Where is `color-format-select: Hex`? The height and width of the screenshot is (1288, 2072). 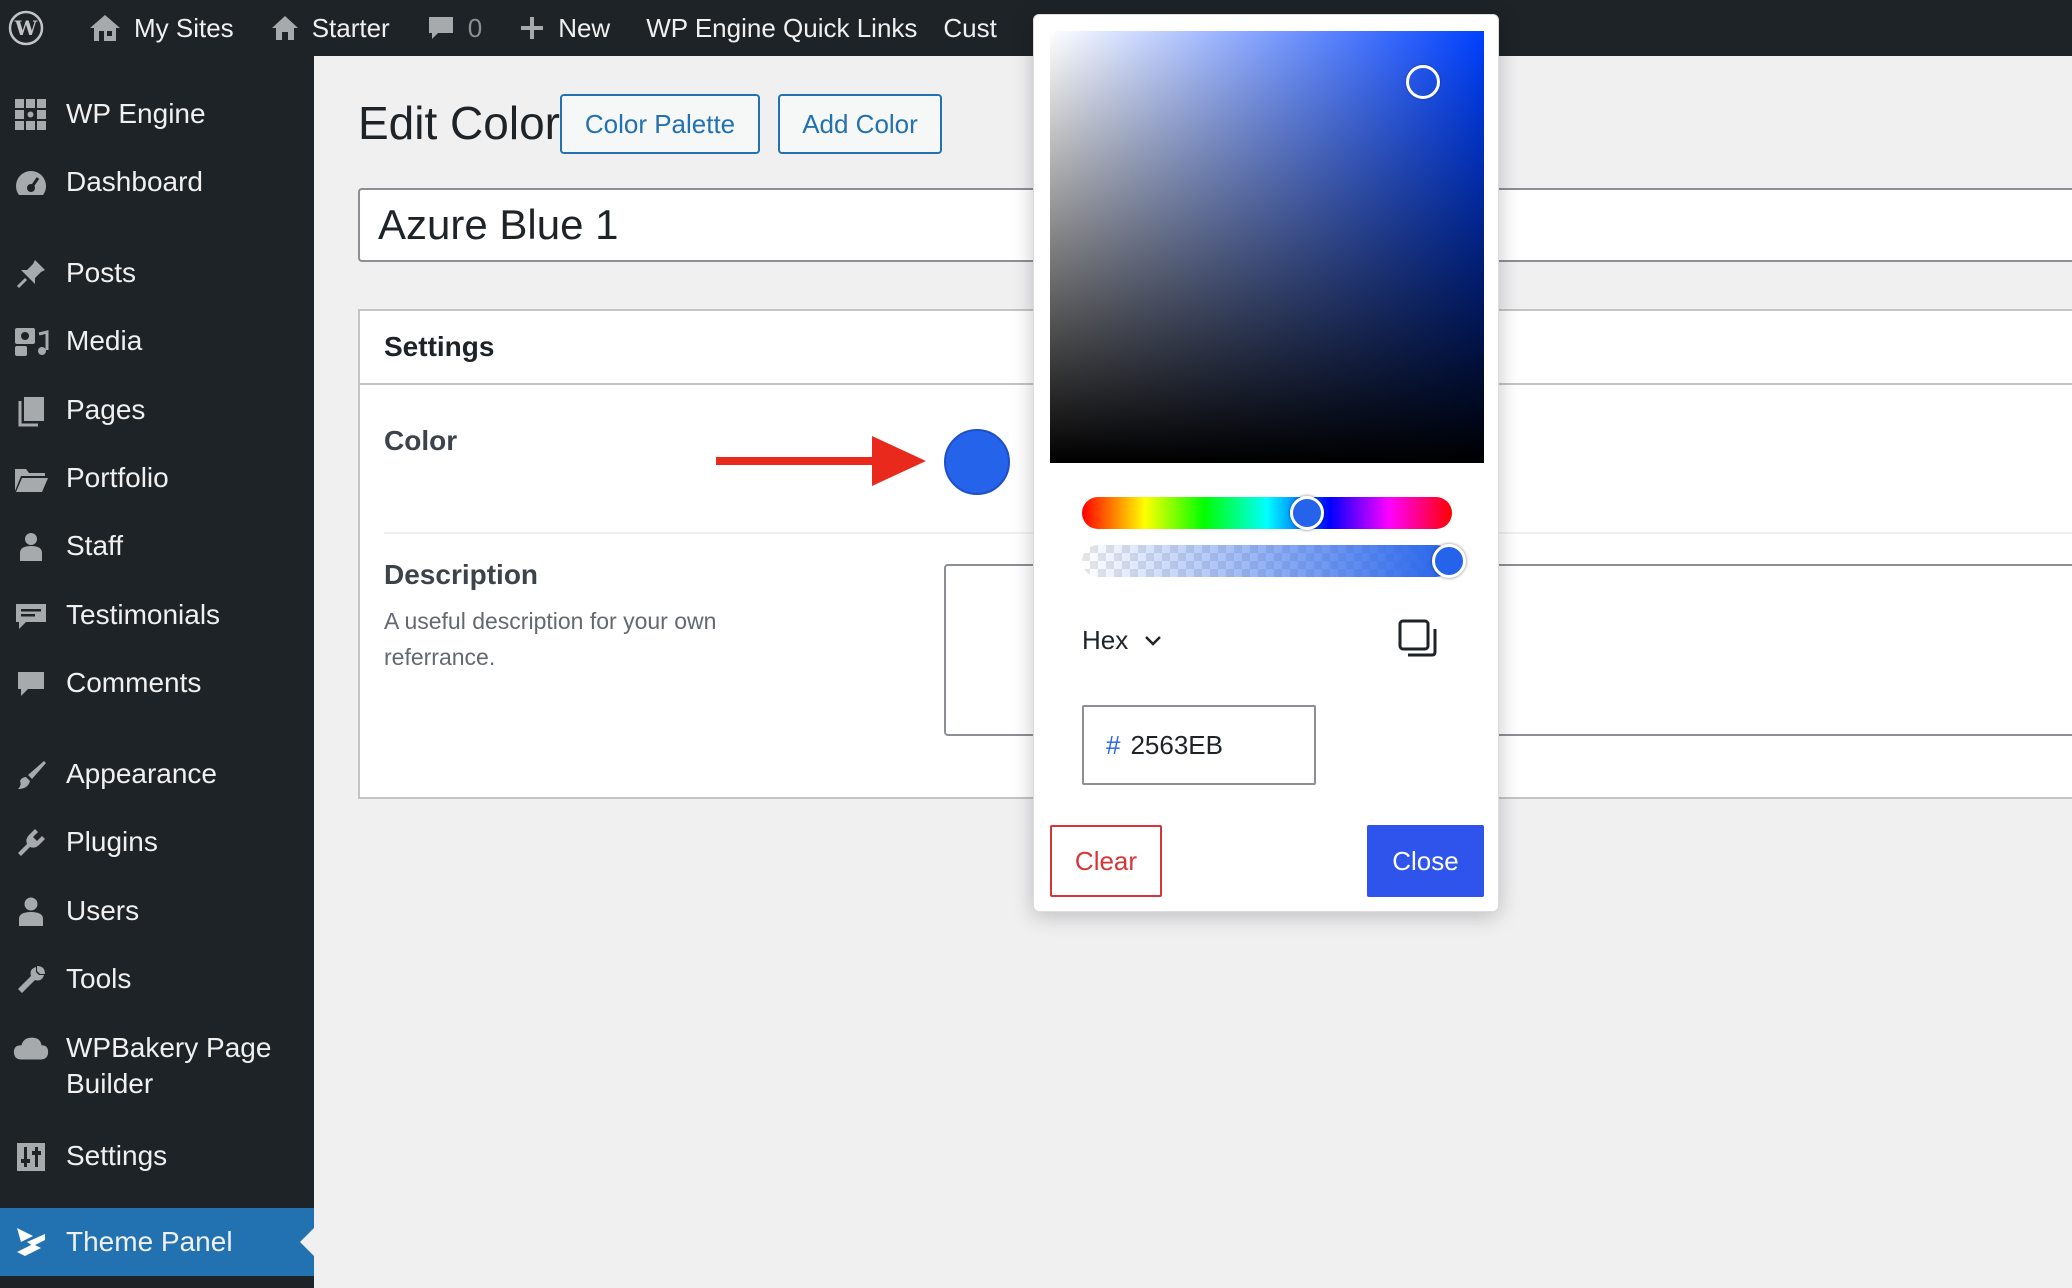
color-format-select: Hex is located at coordinates (1122, 640).